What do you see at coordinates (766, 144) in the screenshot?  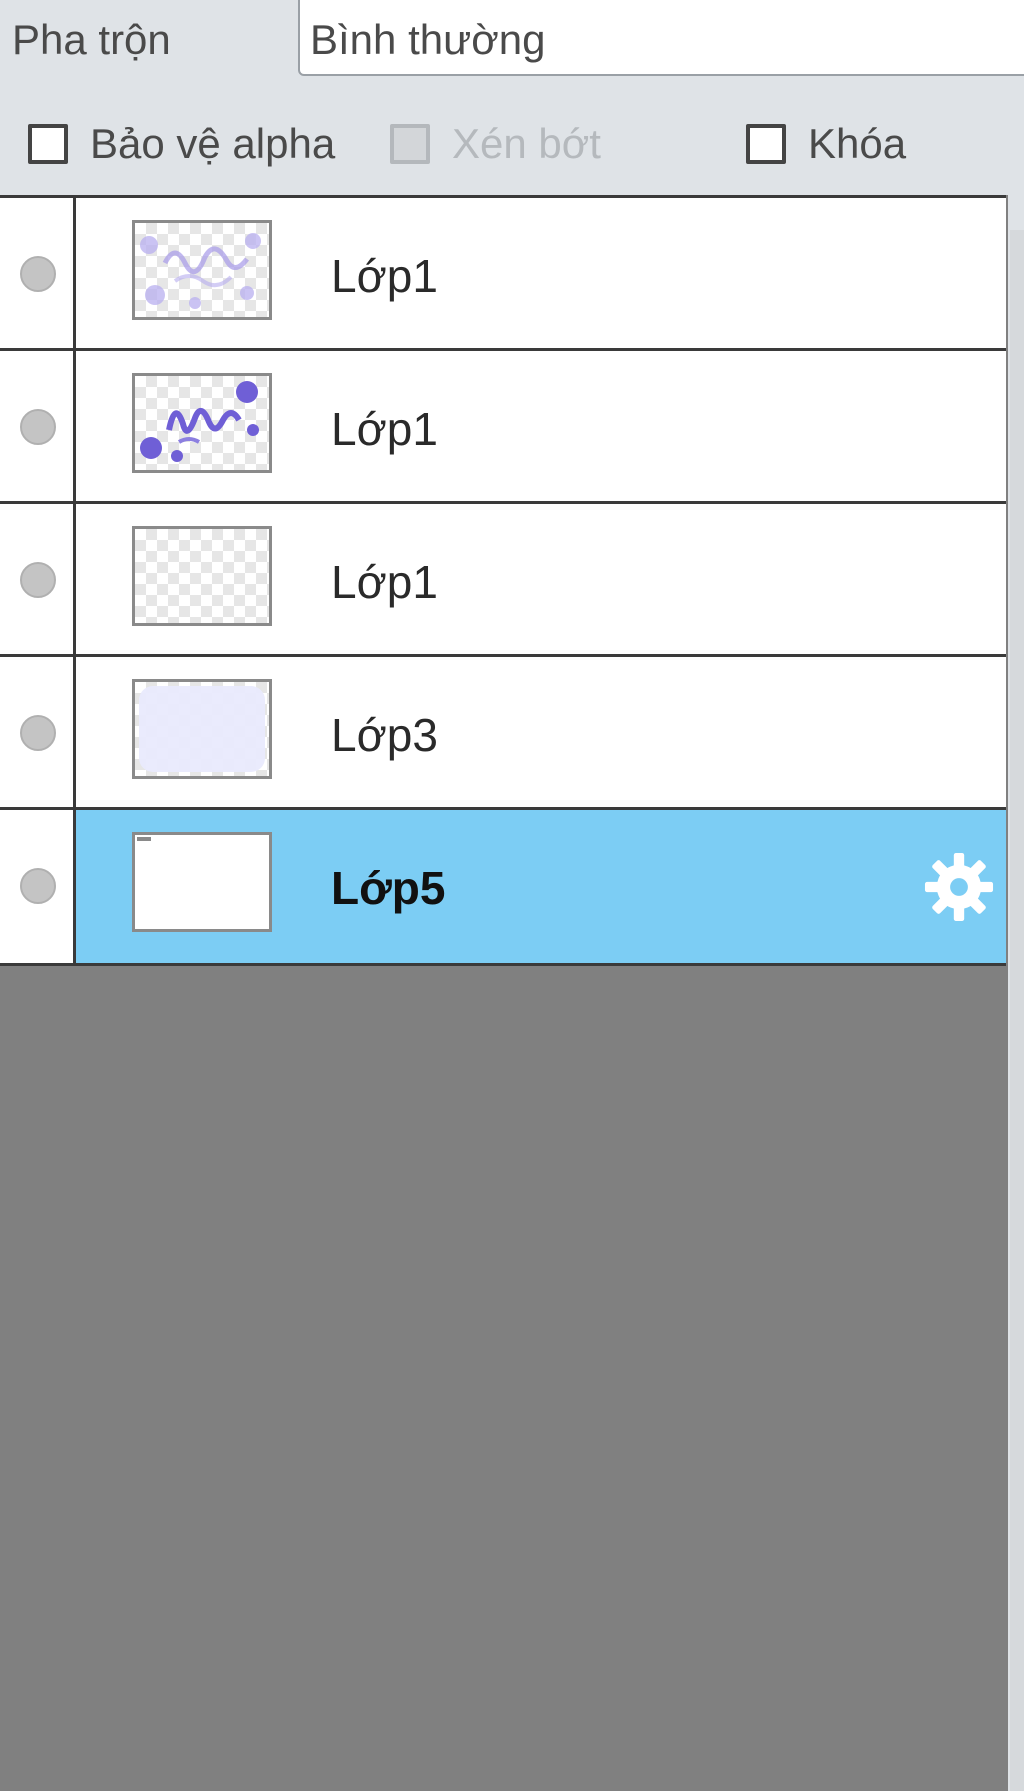 I see `lock-checkbox` at bounding box center [766, 144].